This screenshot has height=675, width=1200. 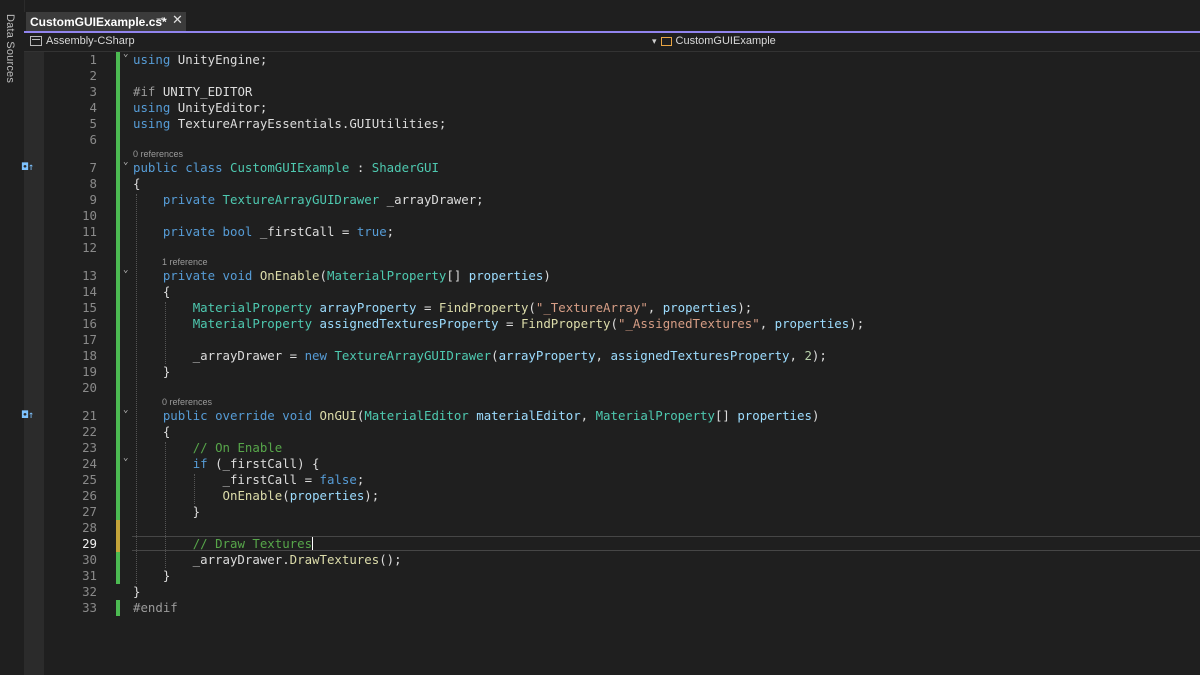 I want to click on code-line: 29 // Draw Textures, so click(x=622, y=544).